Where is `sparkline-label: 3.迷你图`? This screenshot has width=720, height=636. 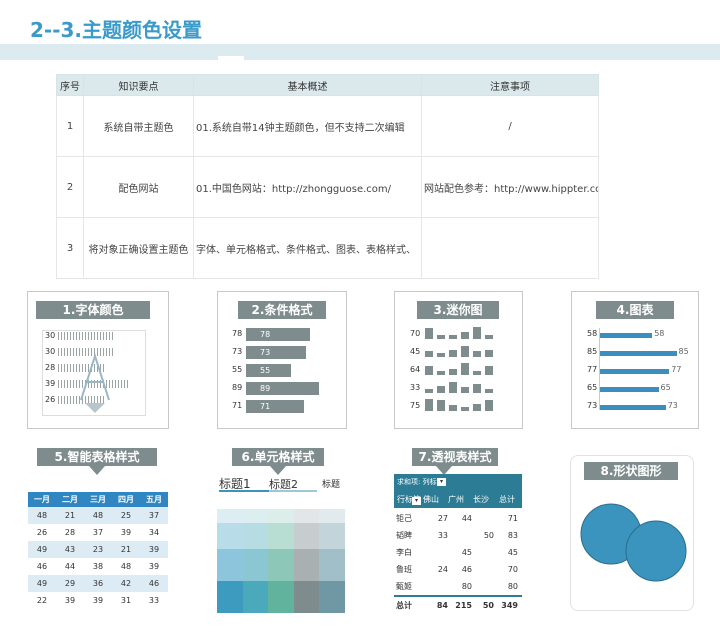
sparkline-label: 3.迷你图 is located at coordinates (458, 310).